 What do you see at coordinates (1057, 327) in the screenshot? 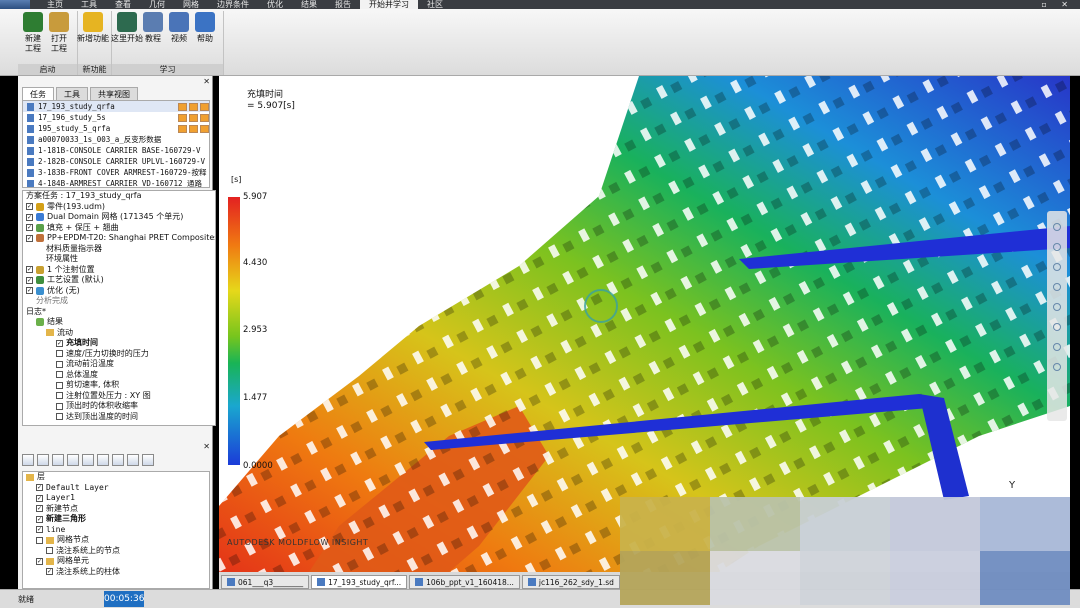
I see `look-icon` at bounding box center [1057, 327].